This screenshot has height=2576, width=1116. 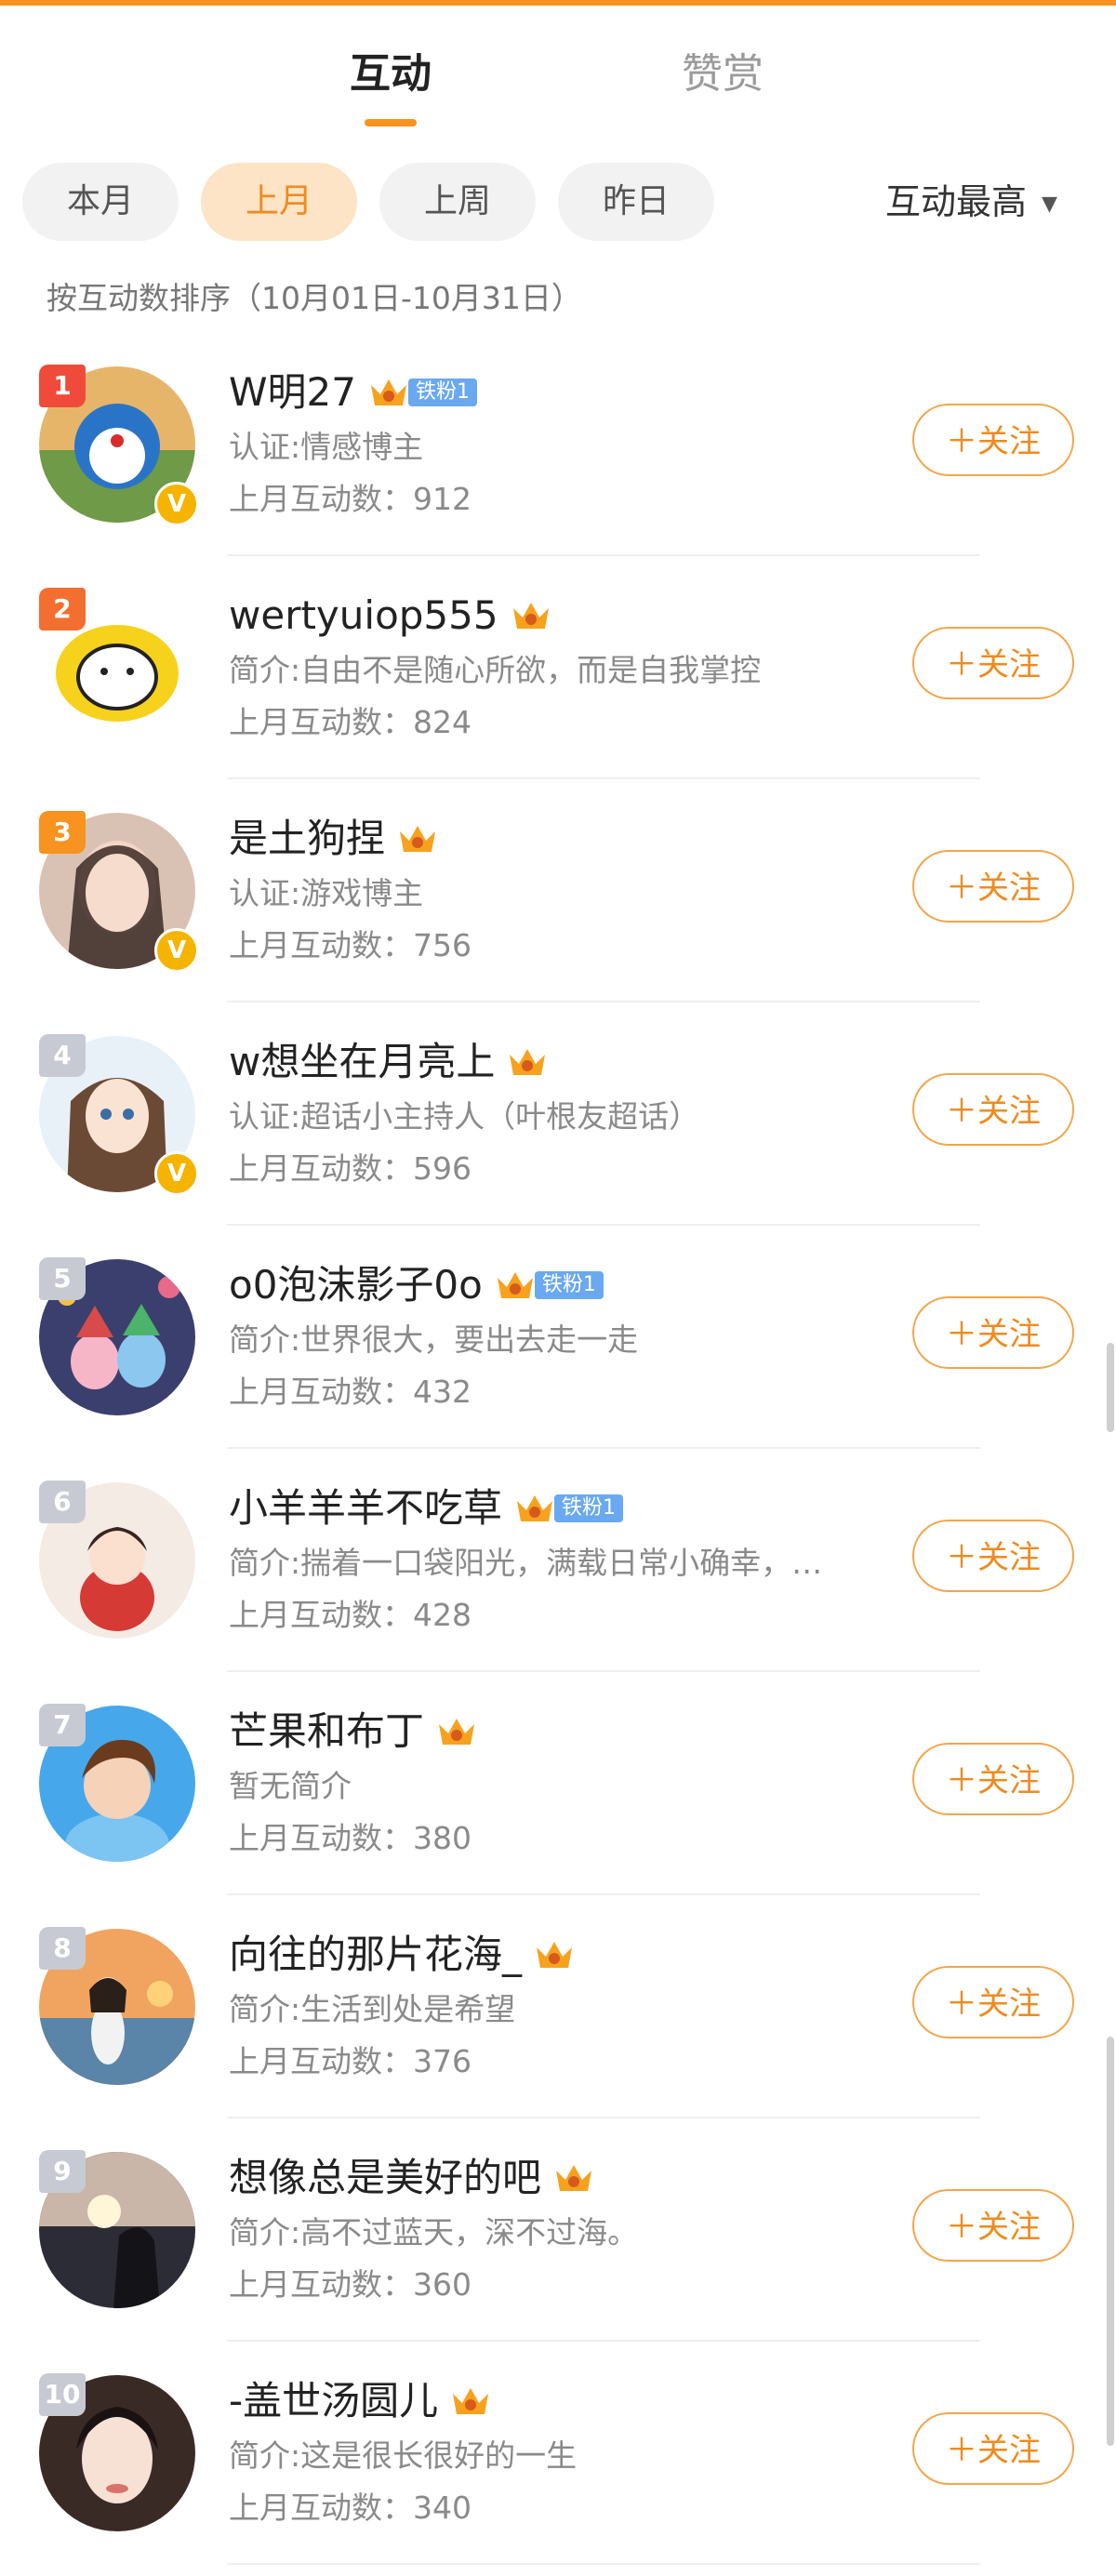 What do you see at coordinates (350, 2284) in the screenshot?
I see `interaction-count: 上月互动数：360` at bounding box center [350, 2284].